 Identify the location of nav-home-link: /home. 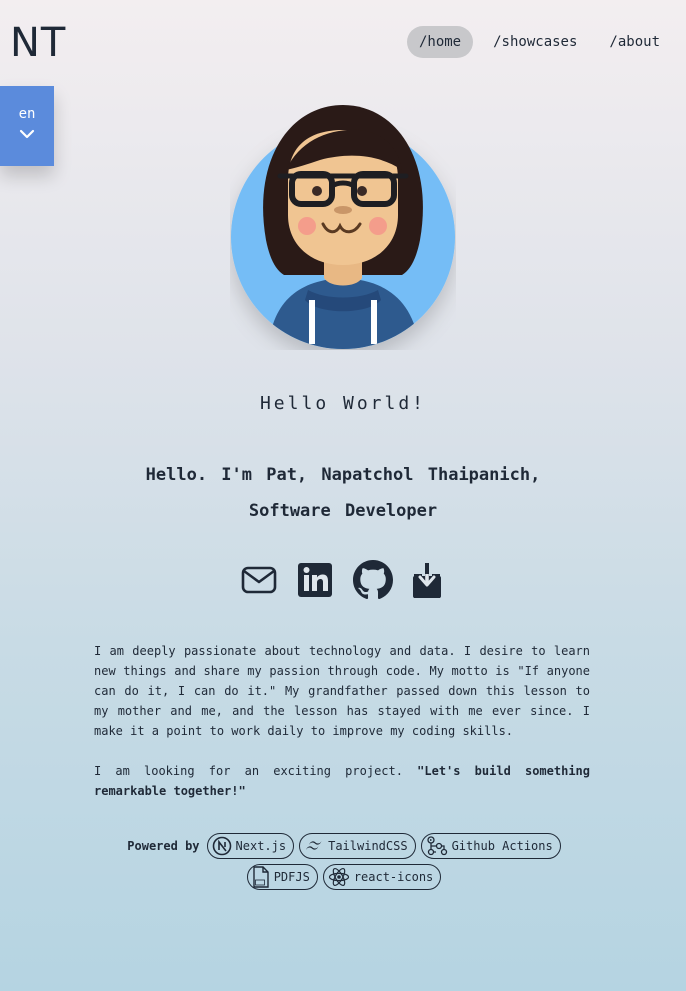
(440, 42).